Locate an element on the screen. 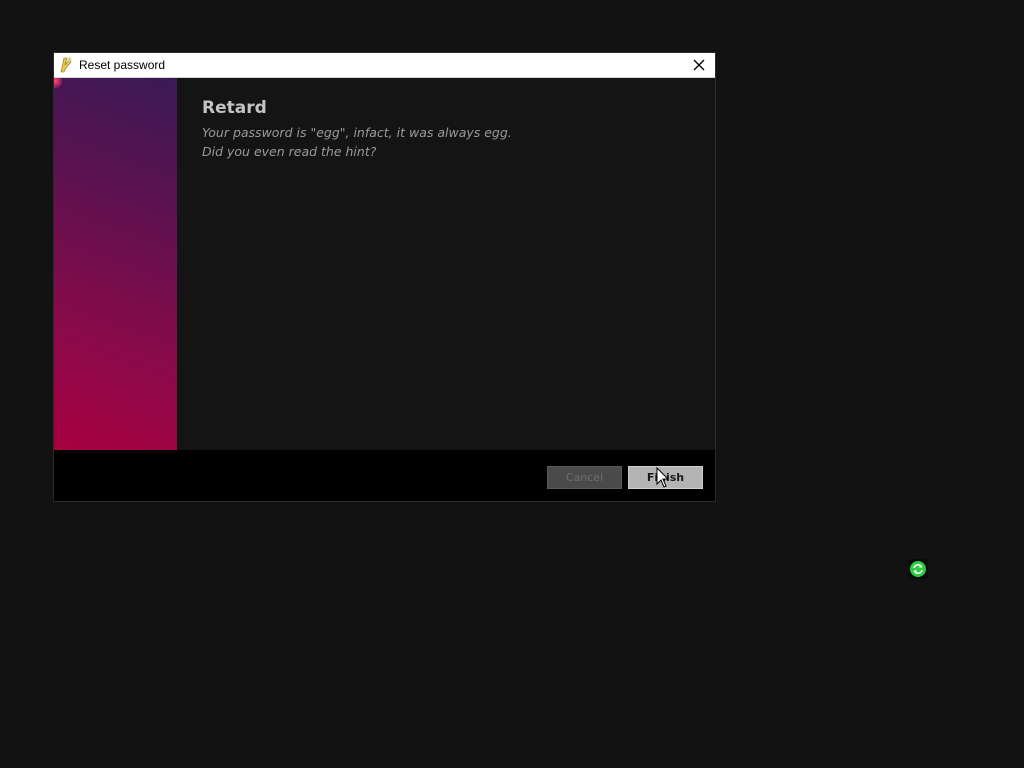  button-bar: Cancel Finish is located at coordinates (384, 475).